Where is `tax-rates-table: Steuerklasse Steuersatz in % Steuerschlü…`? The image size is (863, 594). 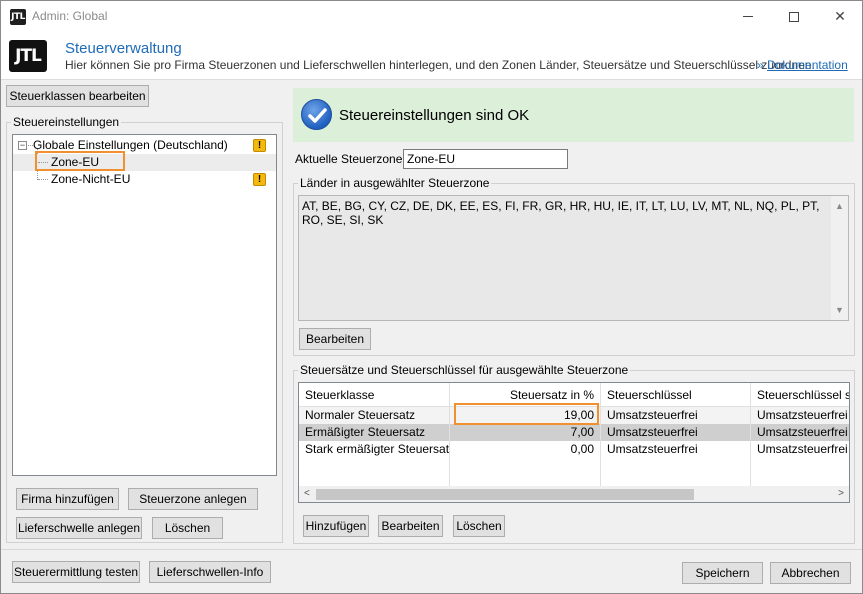
tax-rates-table: Steuerklasse Steuersatz in % Steuerschlü… is located at coordinates (574, 442).